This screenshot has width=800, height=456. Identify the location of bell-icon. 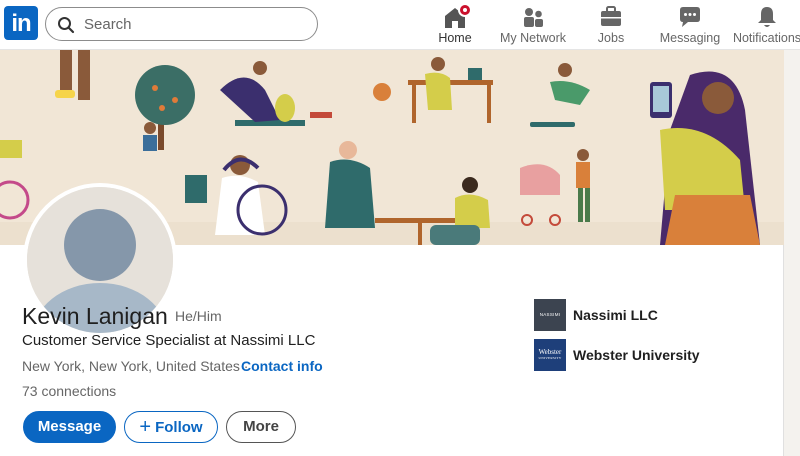
(766, 16).